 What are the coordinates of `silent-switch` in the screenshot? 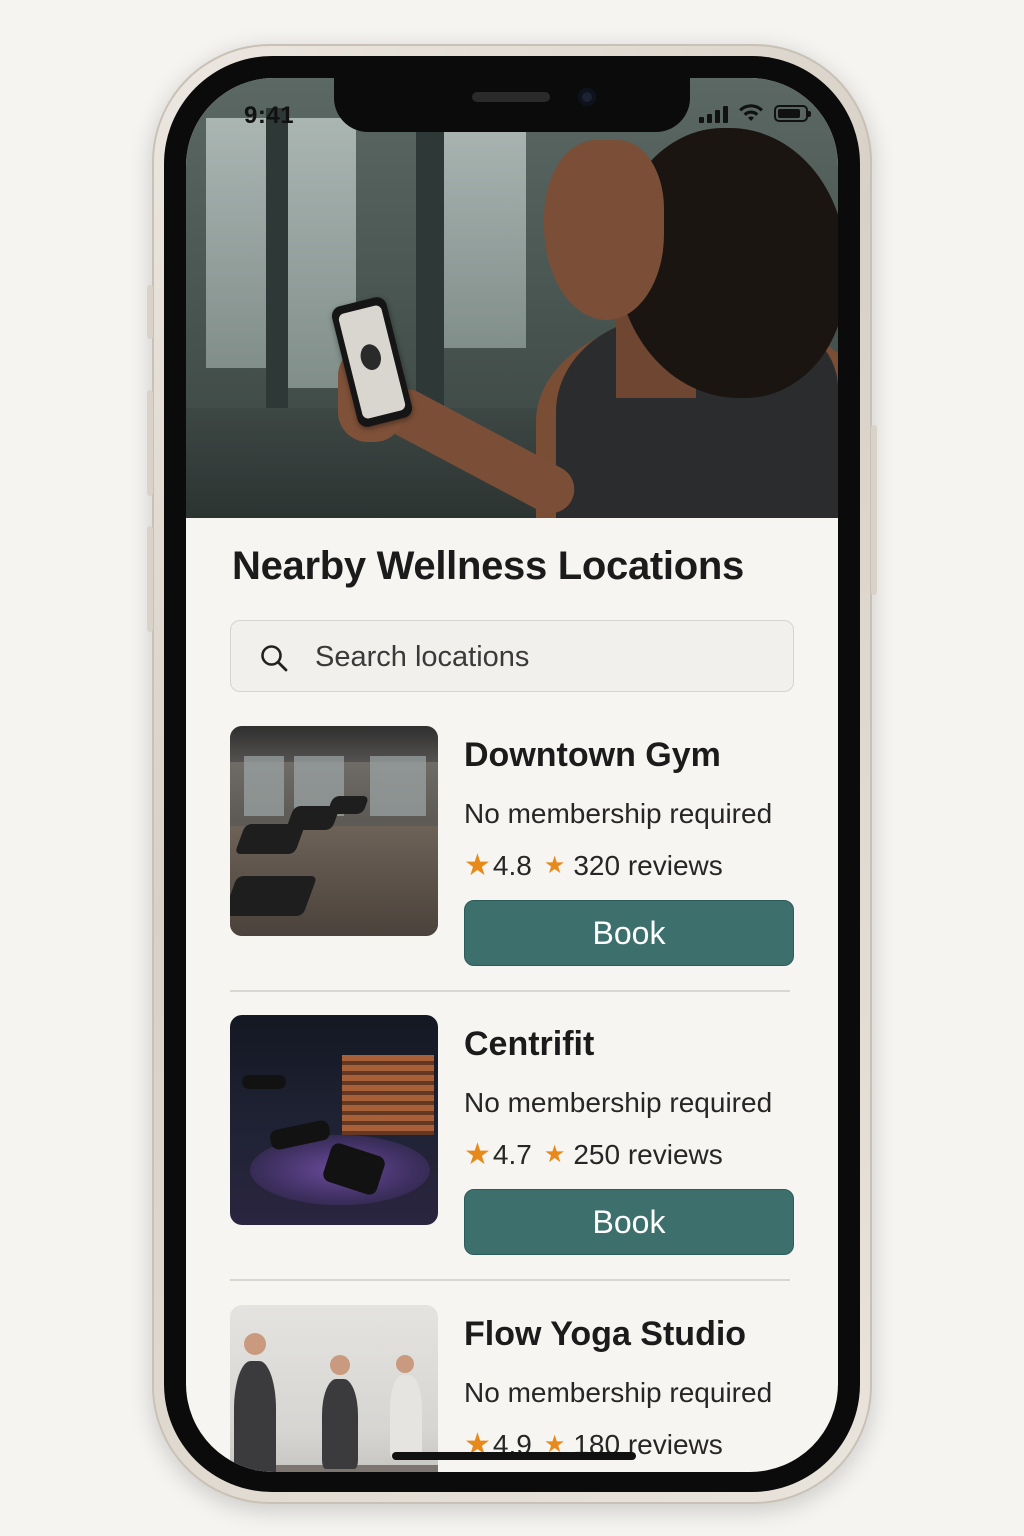 It's located at (150, 312).